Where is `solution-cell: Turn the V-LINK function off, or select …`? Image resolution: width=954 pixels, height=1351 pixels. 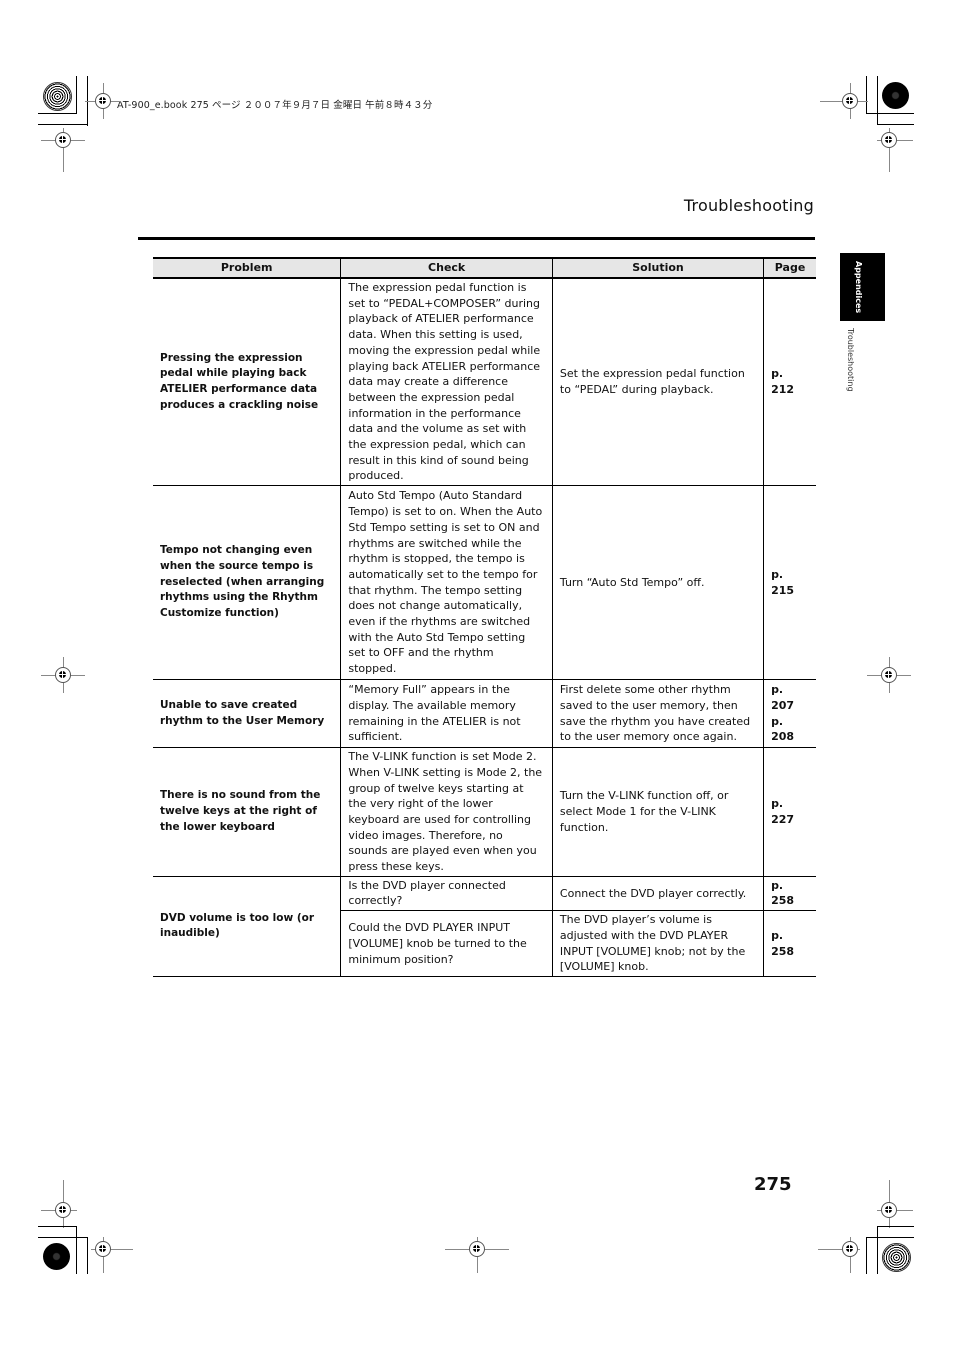
solution-cell: Turn the V-LINK function off, or select … is located at coordinates (657, 812).